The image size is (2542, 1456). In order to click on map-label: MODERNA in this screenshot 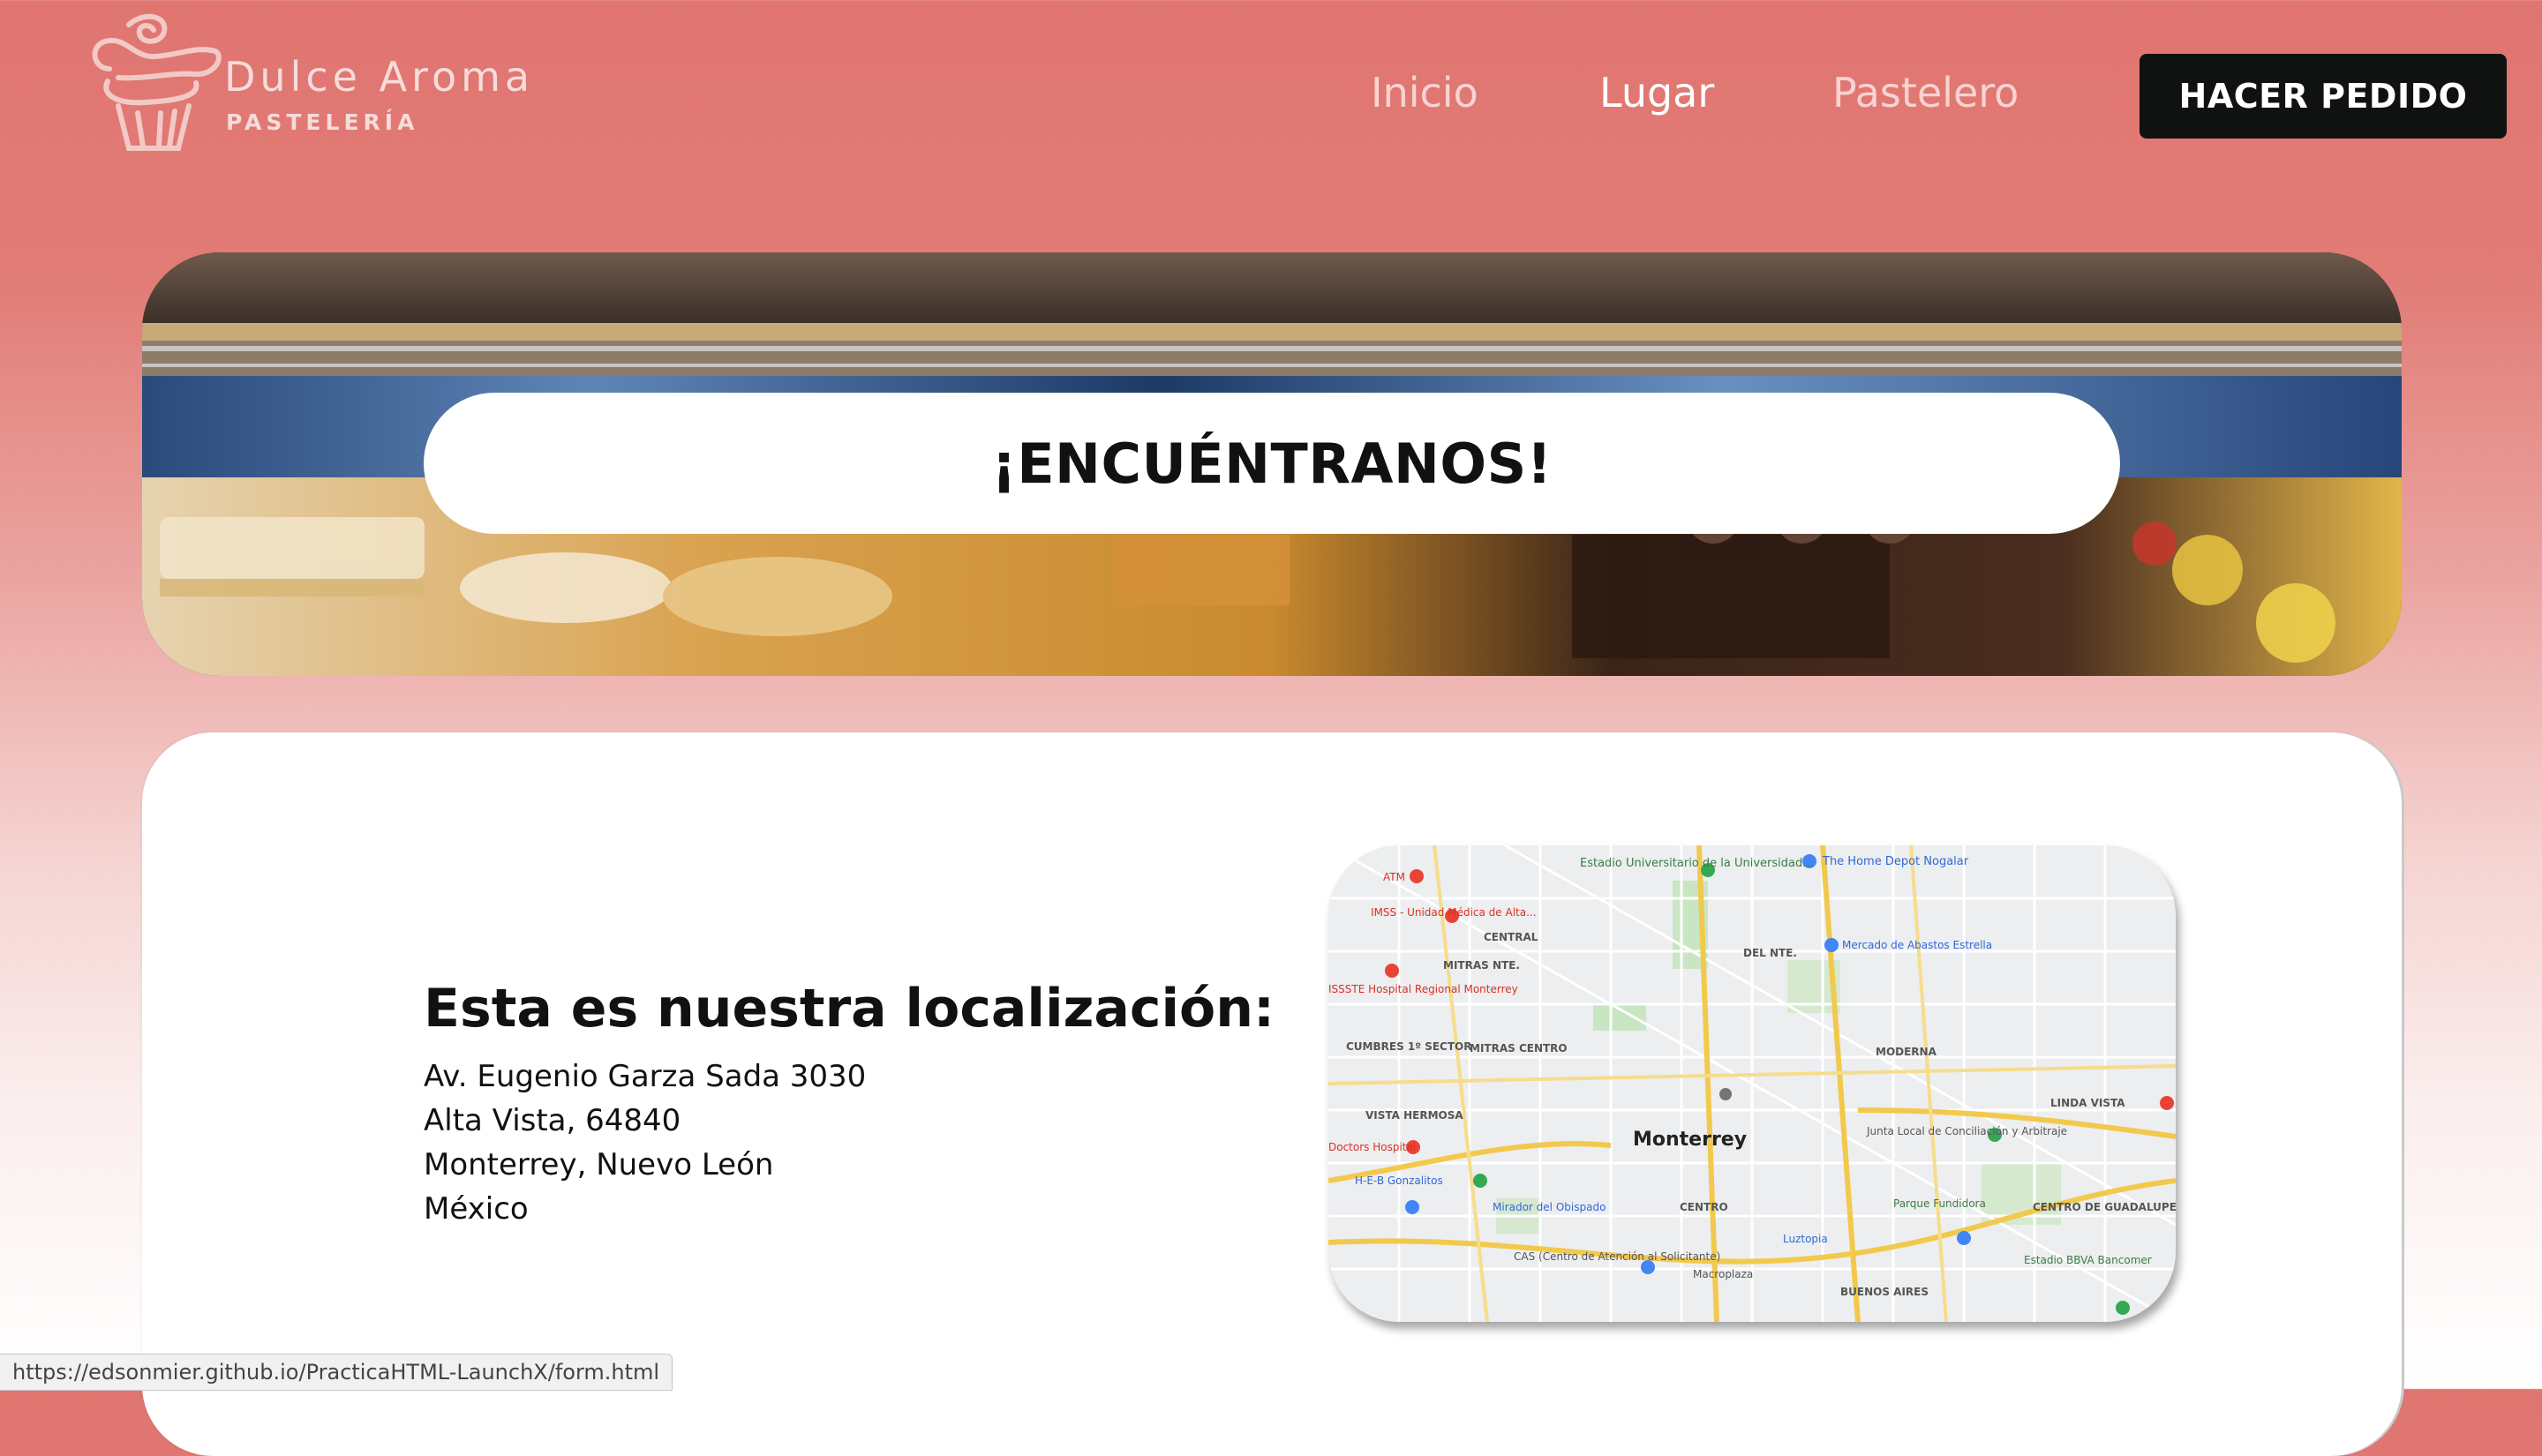, I will do `click(1906, 1052)`.